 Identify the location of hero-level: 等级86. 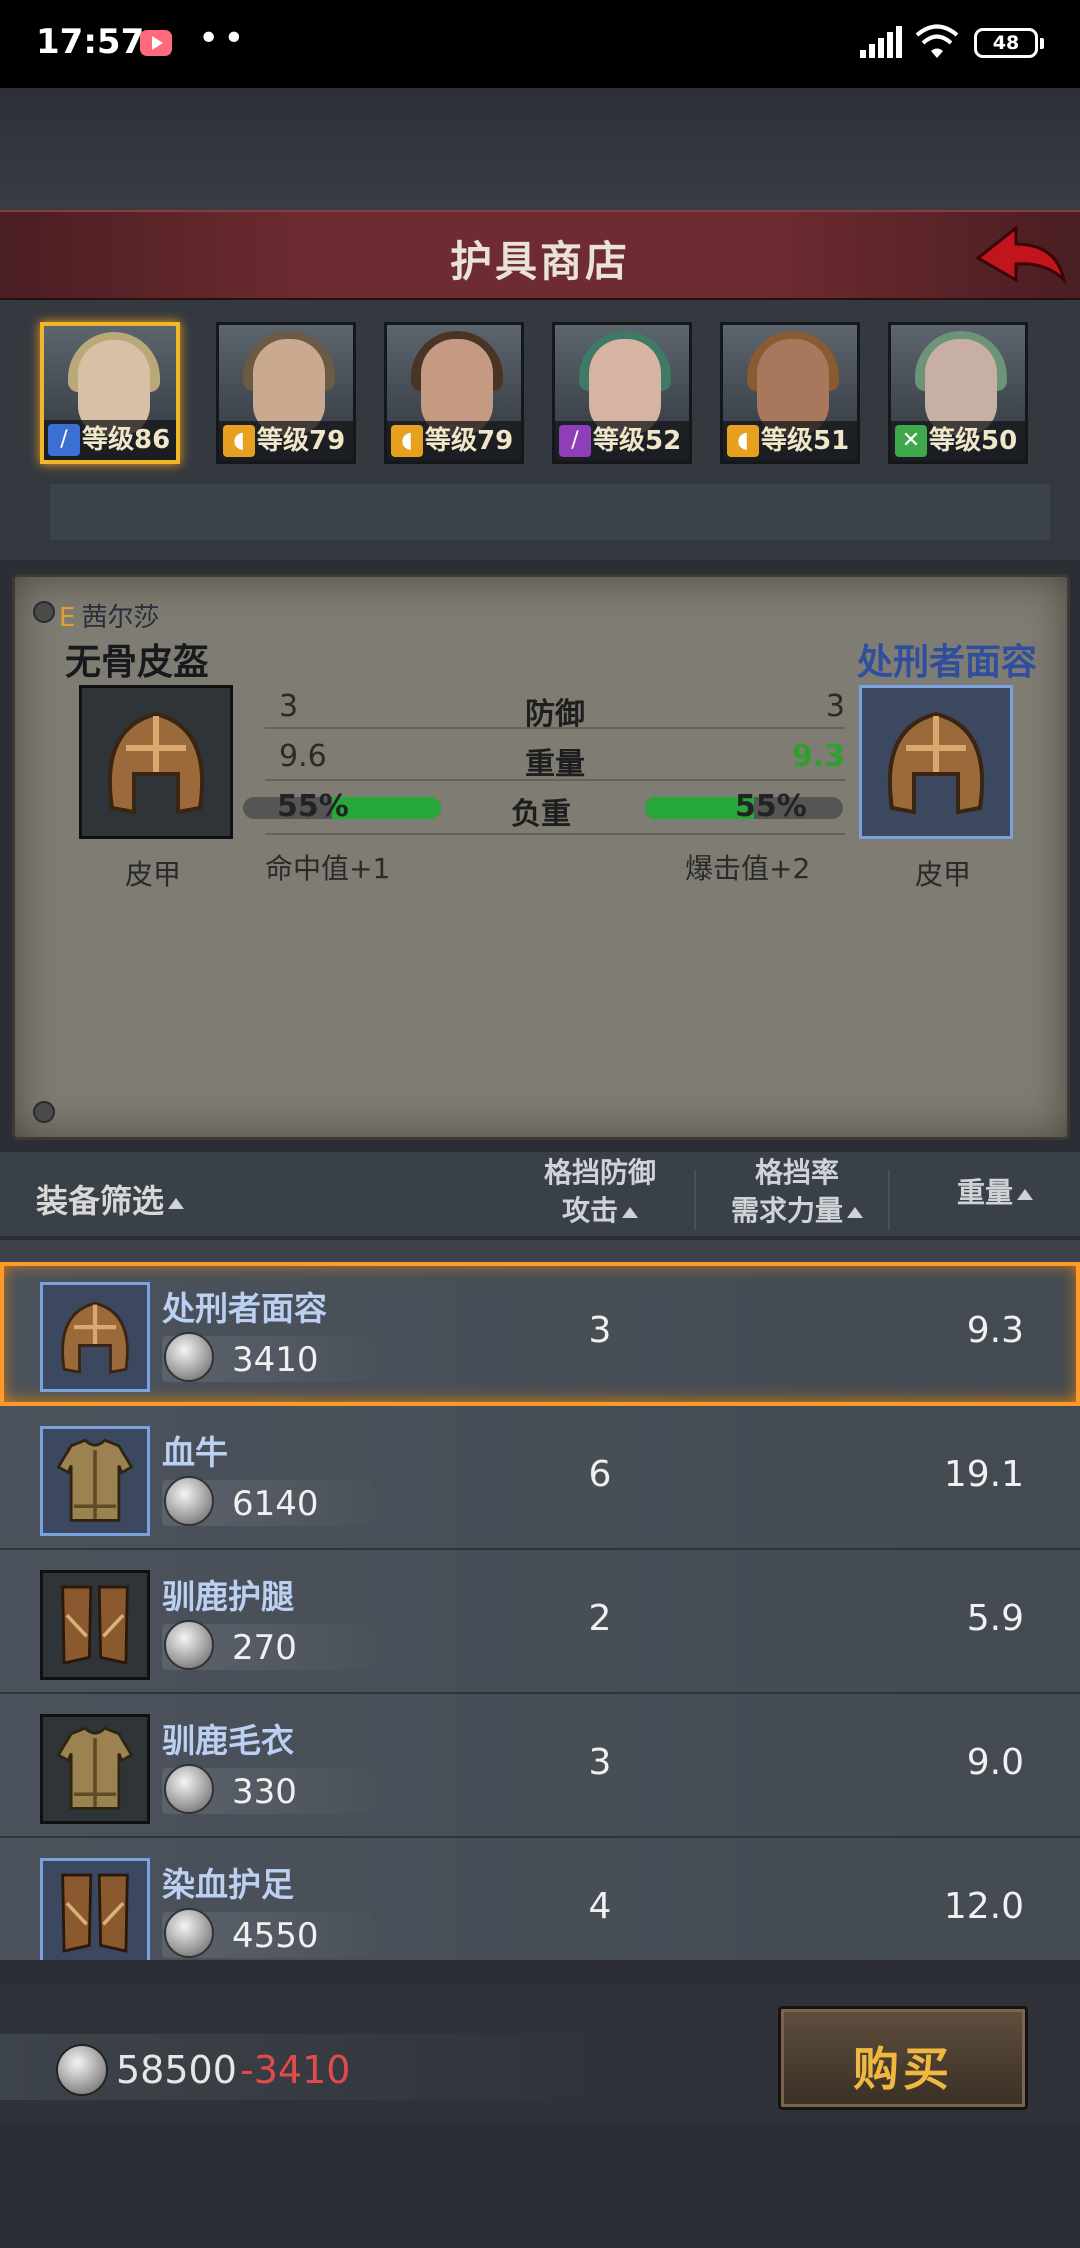
(126, 440).